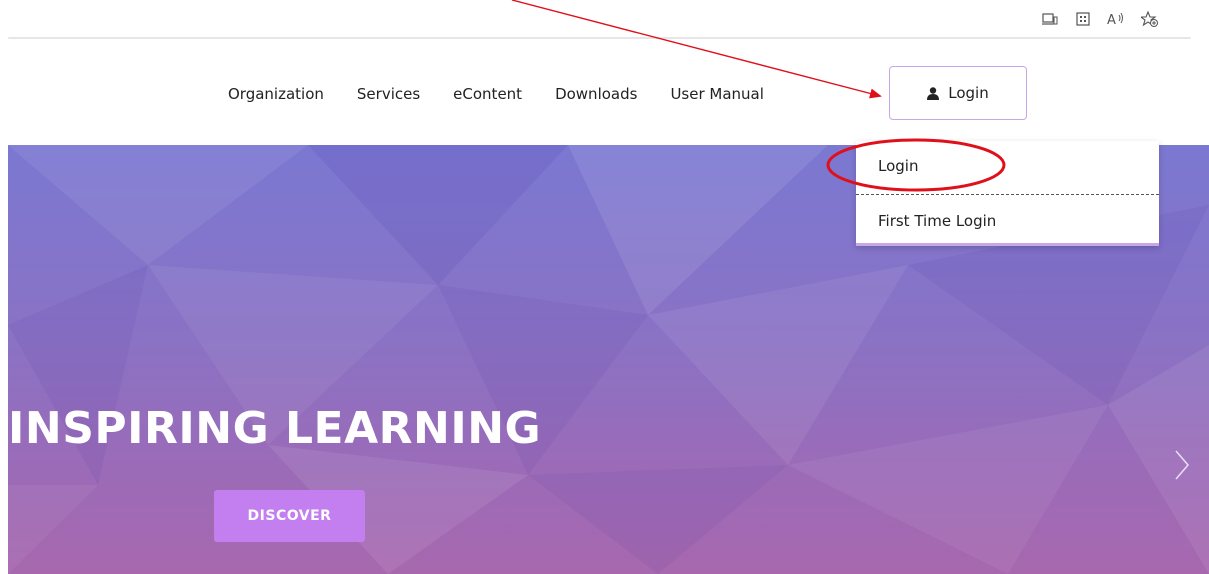  What do you see at coordinates (1182, 465) in the screenshot?
I see `chevron-right-icon` at bounding box center [1182, 465].